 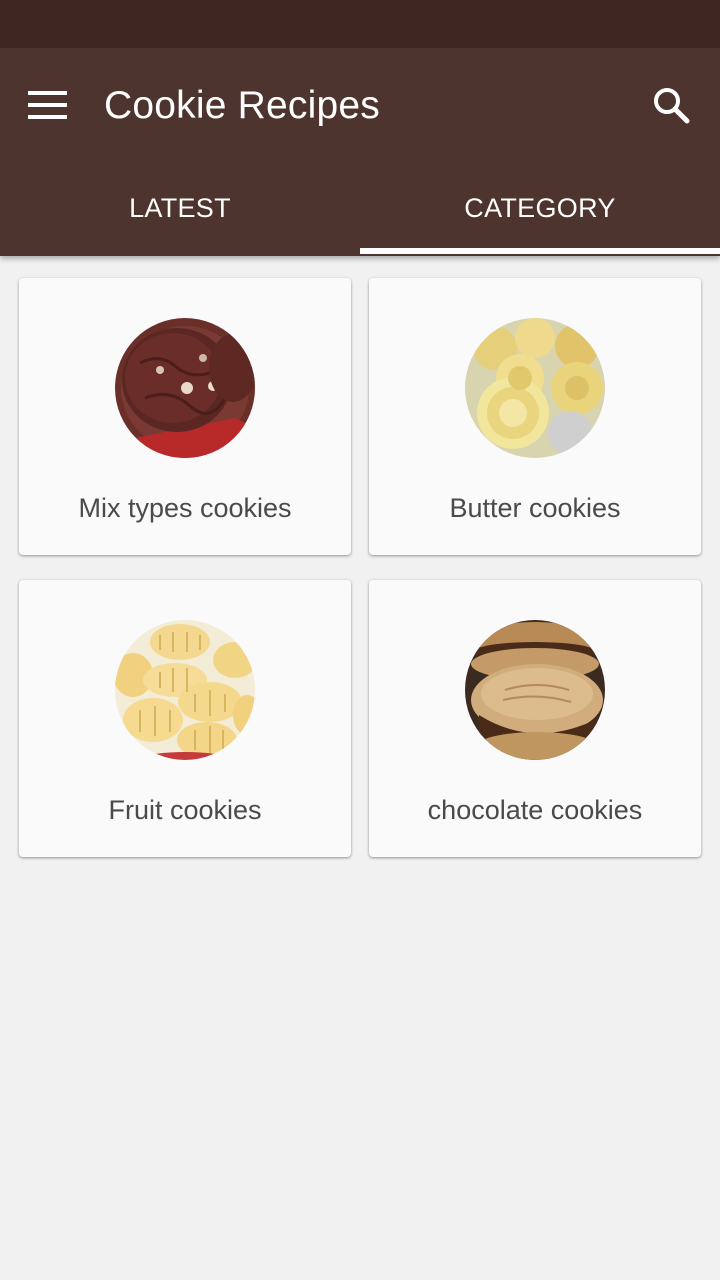 I want to click on category-card-chocolate: chocolate cookies, so click(x=535, y=718).